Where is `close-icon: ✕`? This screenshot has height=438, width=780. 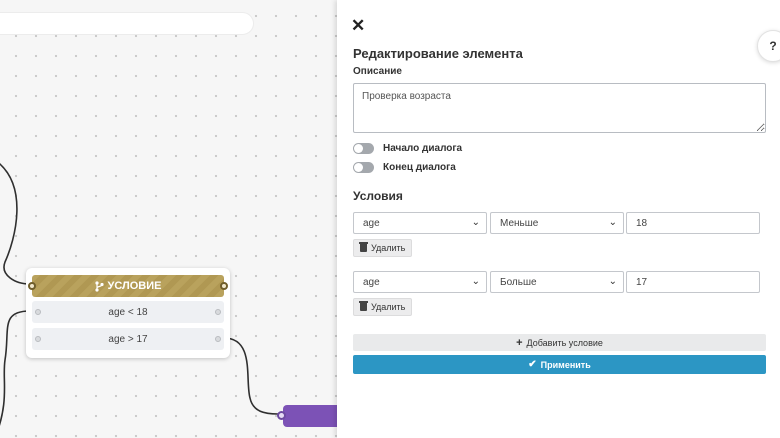 close-icon: ✕ is located at coordinates (358, 25).